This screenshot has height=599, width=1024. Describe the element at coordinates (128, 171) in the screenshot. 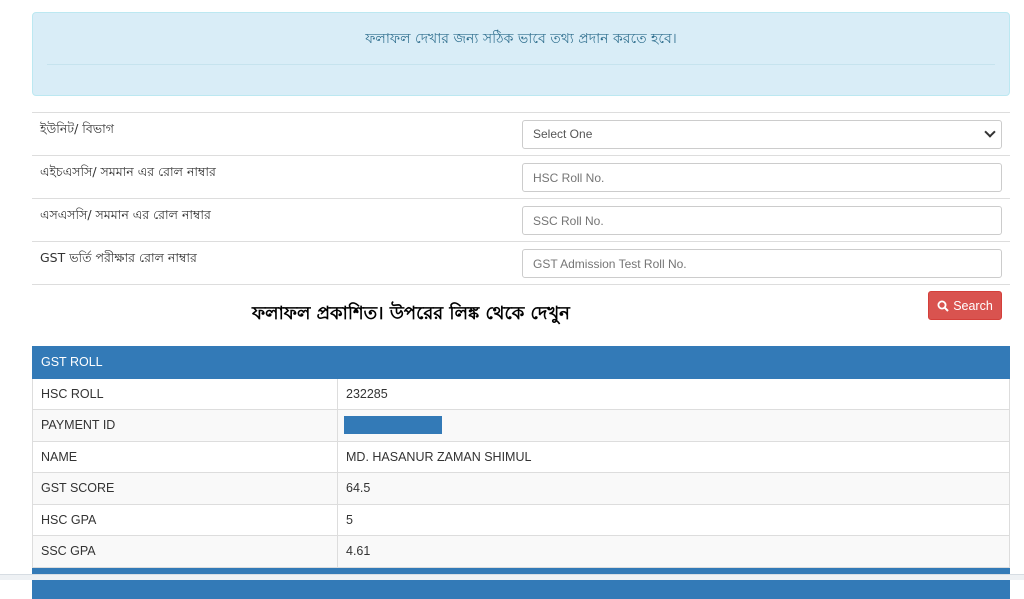

I see `hsc-roll-label: এইচএসসি/ সমমান এর রোল নাম্বার` at that location.